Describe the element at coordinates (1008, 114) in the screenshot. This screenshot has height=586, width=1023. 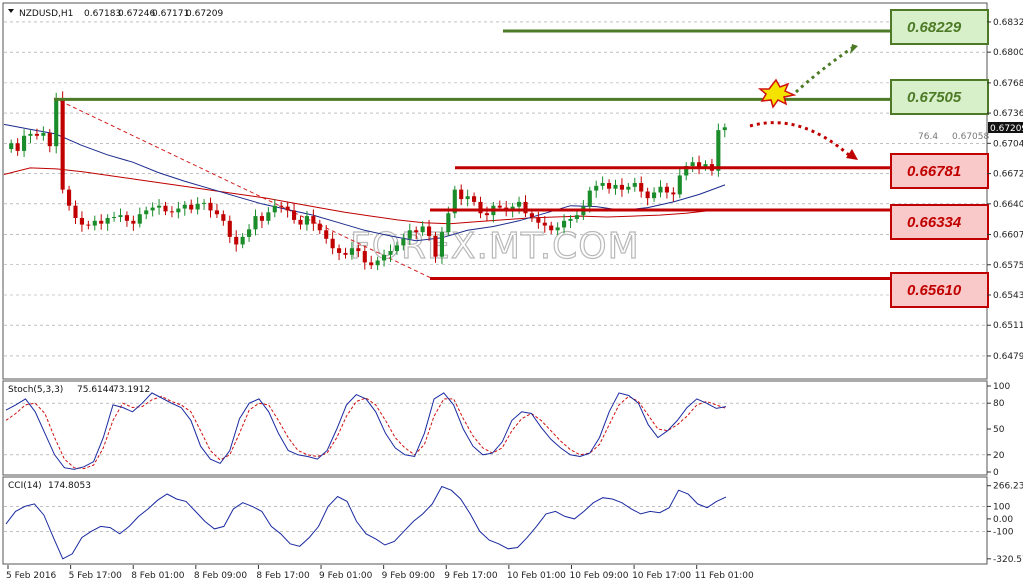
I see `price-tick-label: 0.67360` at that location.